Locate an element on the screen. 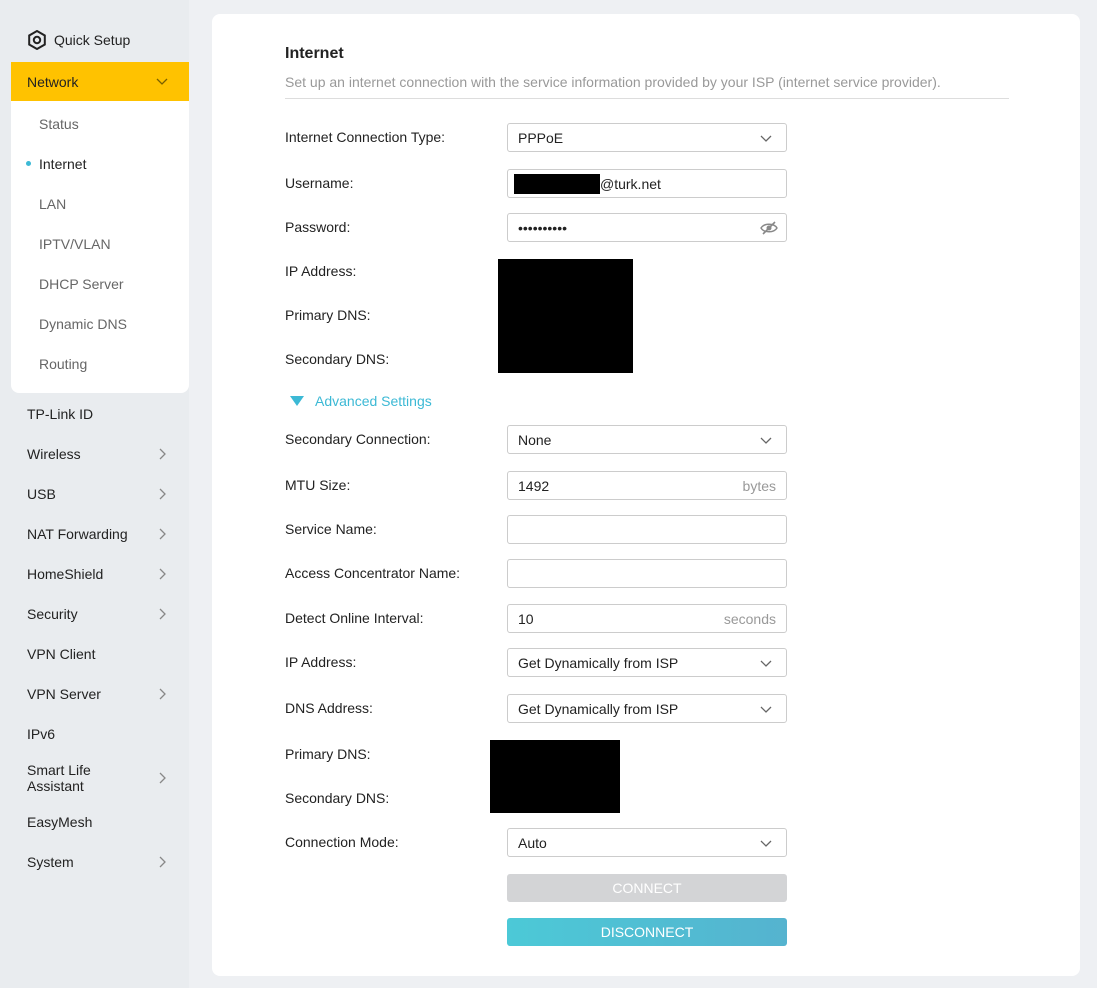  sidebar-item-label: Network is located at coordinates (53, 81).